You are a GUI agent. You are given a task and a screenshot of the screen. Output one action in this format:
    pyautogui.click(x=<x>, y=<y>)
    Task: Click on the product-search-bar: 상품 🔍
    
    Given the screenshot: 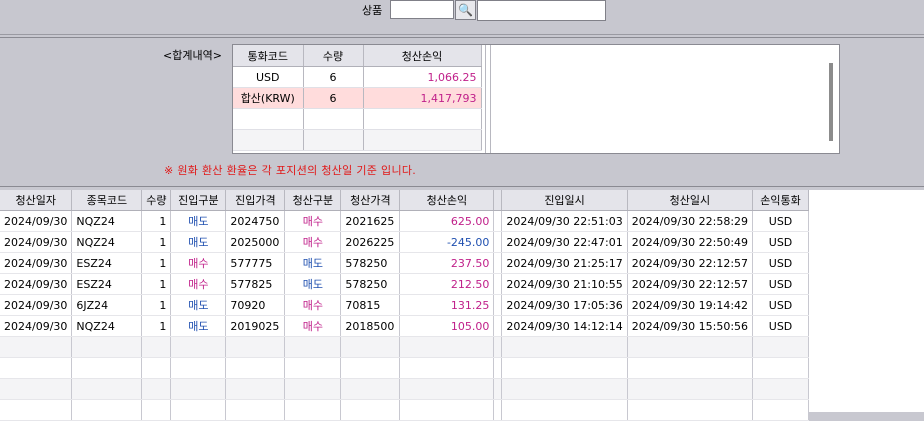 What is the action you would take?
    pyautogui.click(x=462, y=17)
    